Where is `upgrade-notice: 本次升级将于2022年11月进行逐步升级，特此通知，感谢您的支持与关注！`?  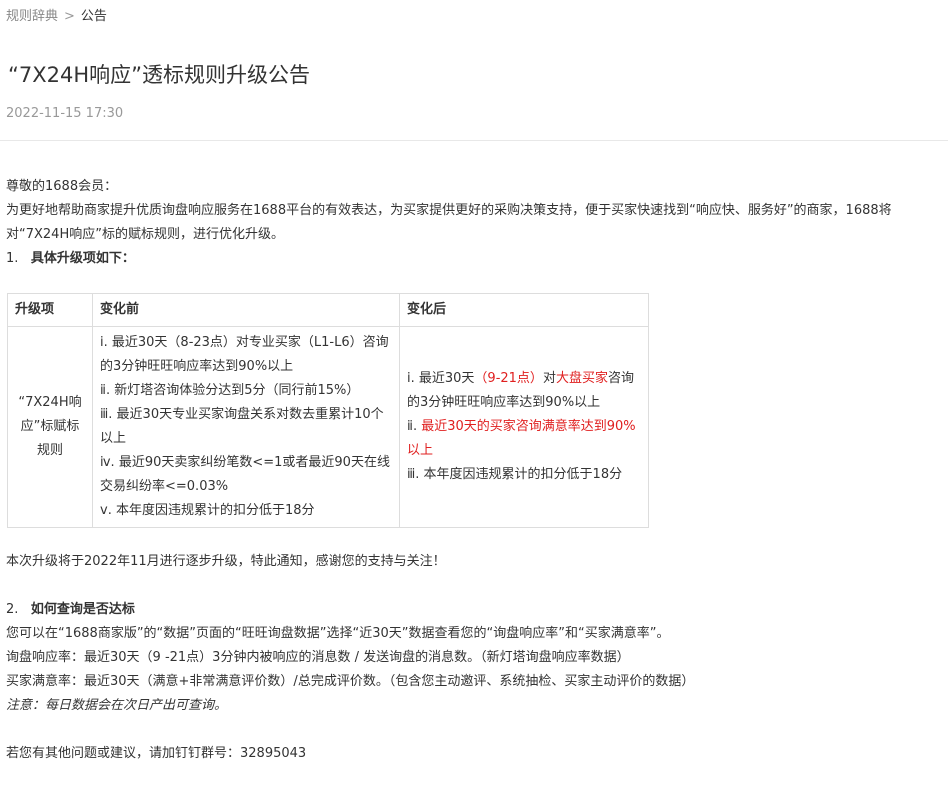
upgrade-notice: 本次升级将于2022年11月进行逐步升级，特此通知，感谢您的支持与关注！ is located at coordinates (226, 561).